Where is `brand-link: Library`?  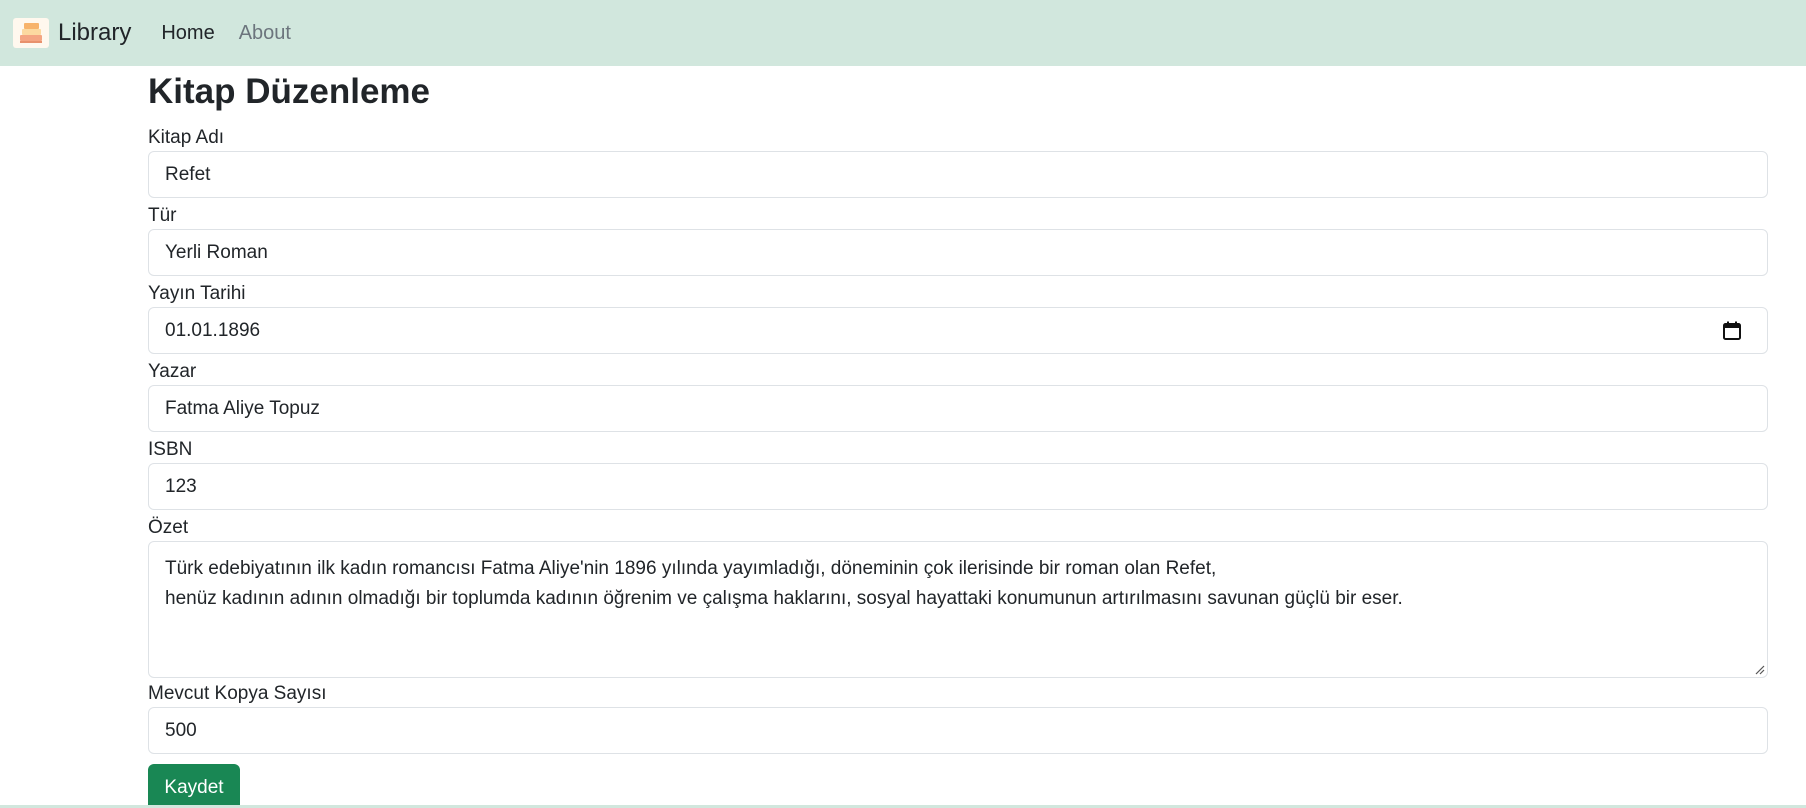
brand-link: Library is located at coordinates (72, 33).